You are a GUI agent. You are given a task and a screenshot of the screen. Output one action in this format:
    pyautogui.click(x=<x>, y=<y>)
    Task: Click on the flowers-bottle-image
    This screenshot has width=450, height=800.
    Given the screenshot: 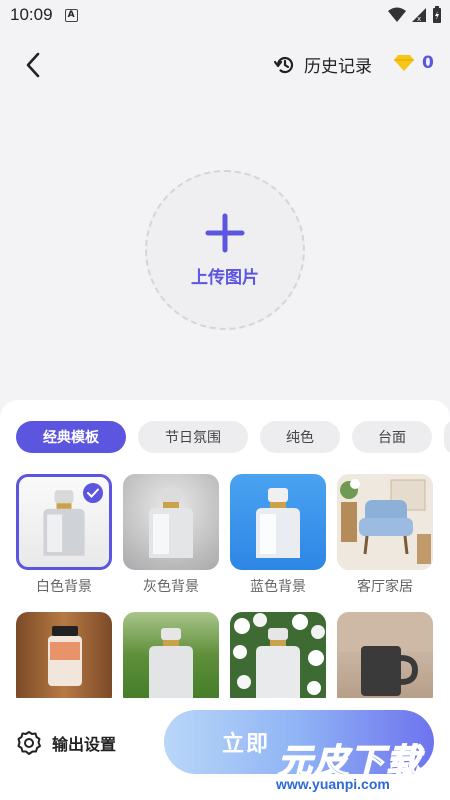 What is the action you would take?
    pyautogui.click(x=279, y=660)
    